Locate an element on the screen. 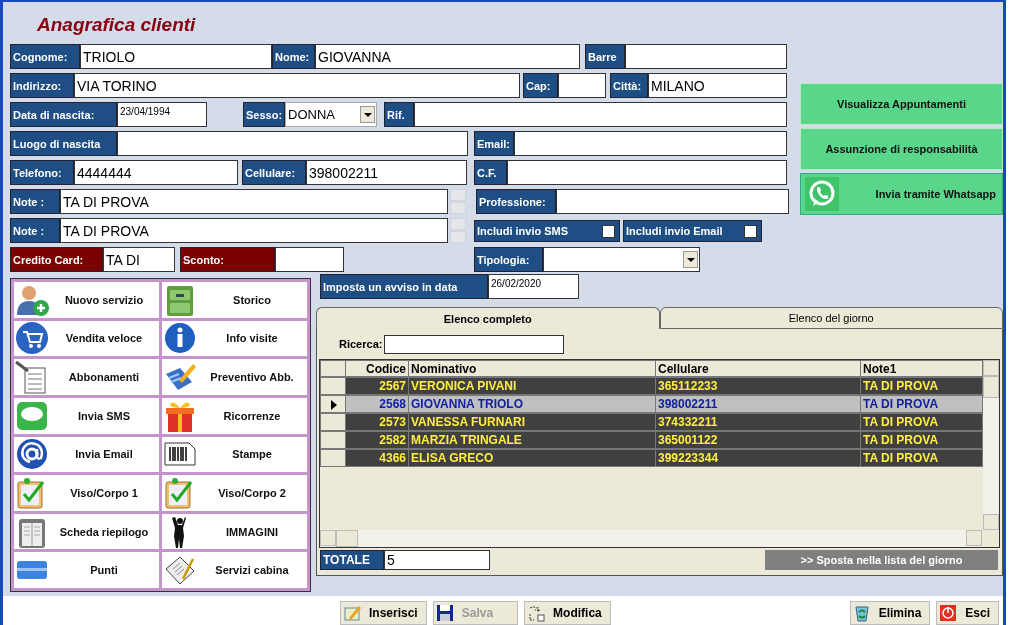  field-label: Email: is located at coordinates (494, 143).